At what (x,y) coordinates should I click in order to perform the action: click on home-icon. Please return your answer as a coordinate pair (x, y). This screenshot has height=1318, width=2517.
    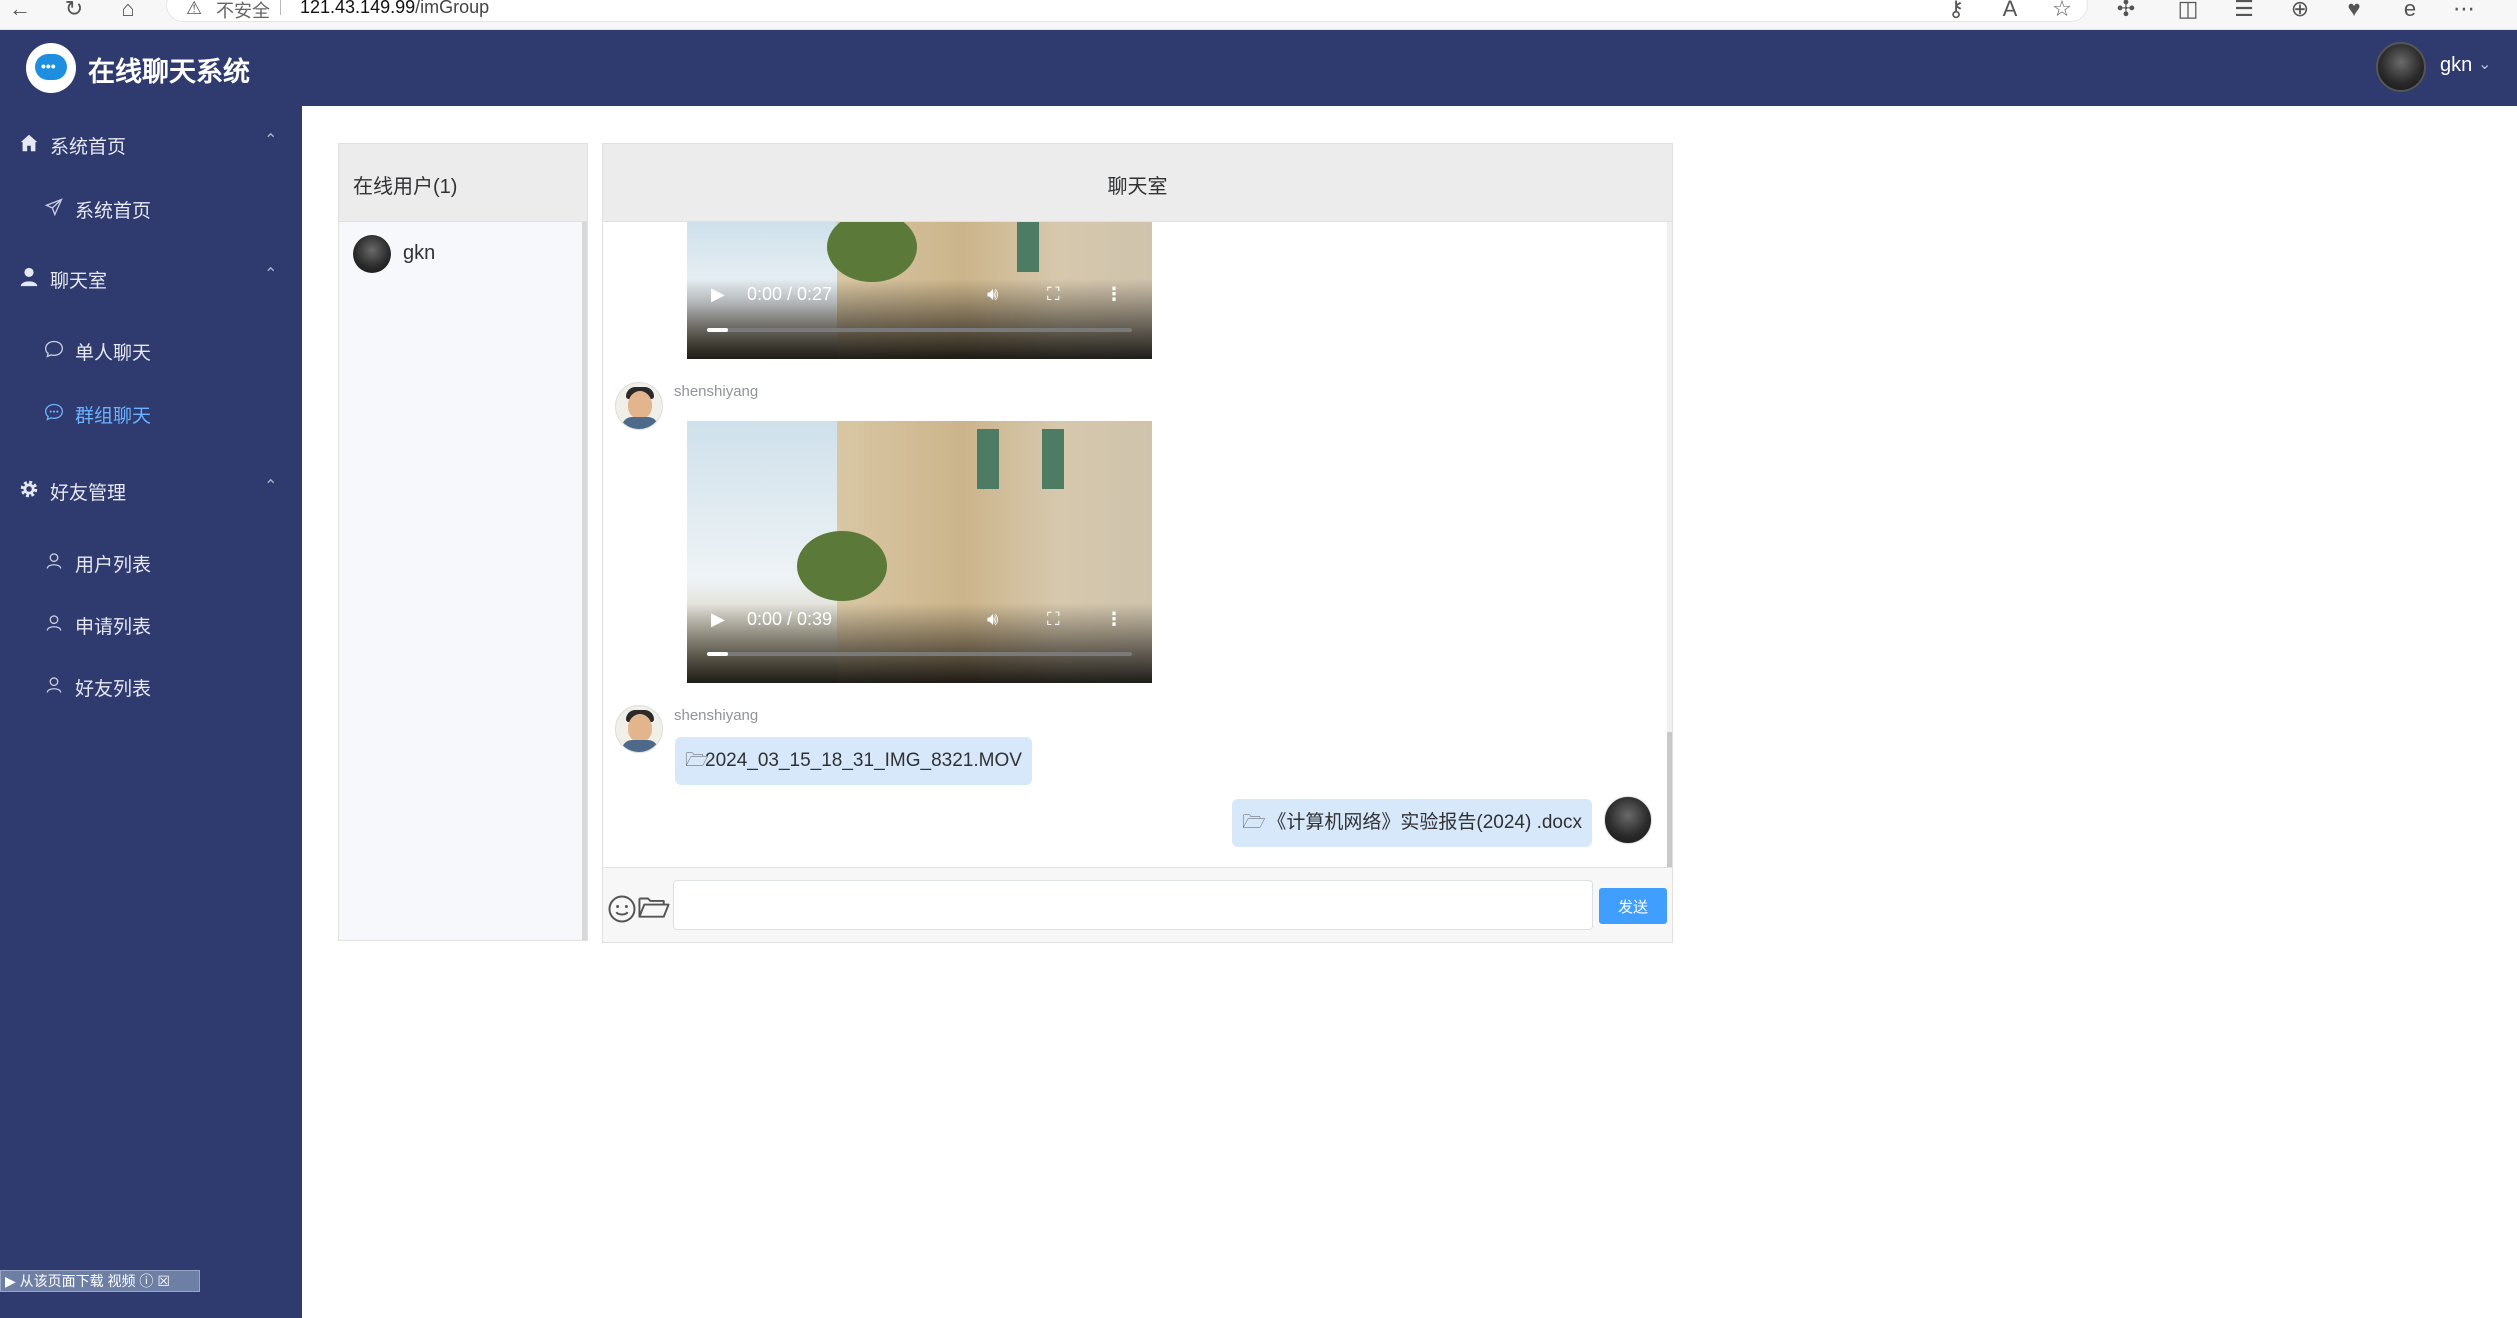
    Looking at the image, I should click on (29, 143).